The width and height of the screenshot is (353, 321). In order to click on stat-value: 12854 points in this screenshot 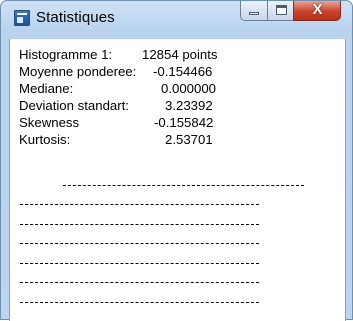, I will do `click(180, 54)`.